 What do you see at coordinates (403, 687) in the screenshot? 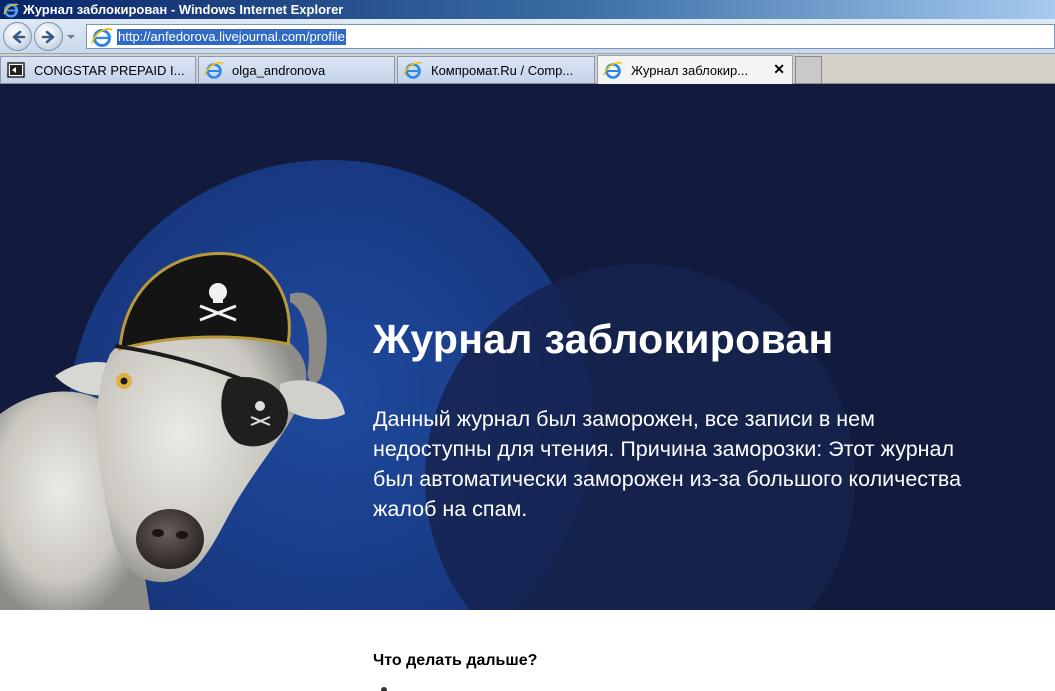
I see `list-bullet` at bounding box center [403, 687].